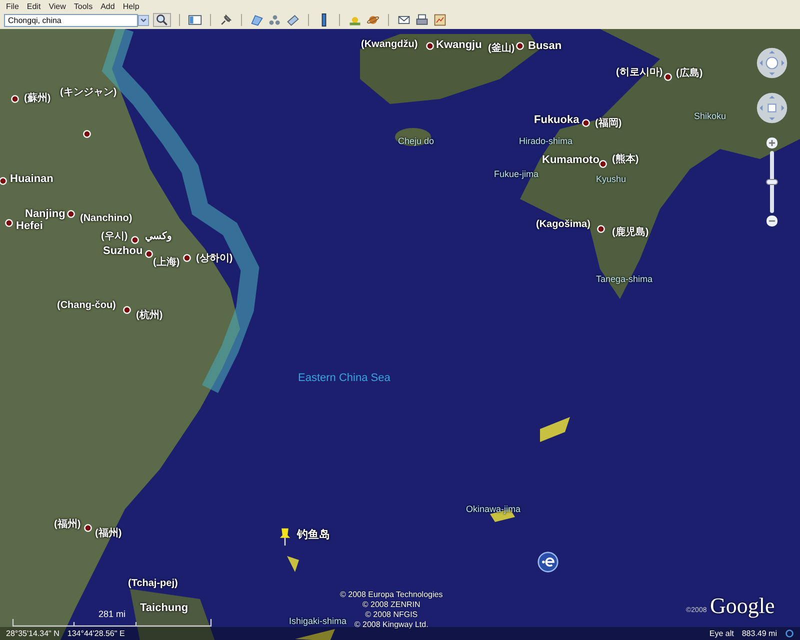 This screenshot has height=640, width=800. What do you see at coordinates (158, 237) in the screenshot?
I see `map-label: وكسي` at bounding box center [158, 237].